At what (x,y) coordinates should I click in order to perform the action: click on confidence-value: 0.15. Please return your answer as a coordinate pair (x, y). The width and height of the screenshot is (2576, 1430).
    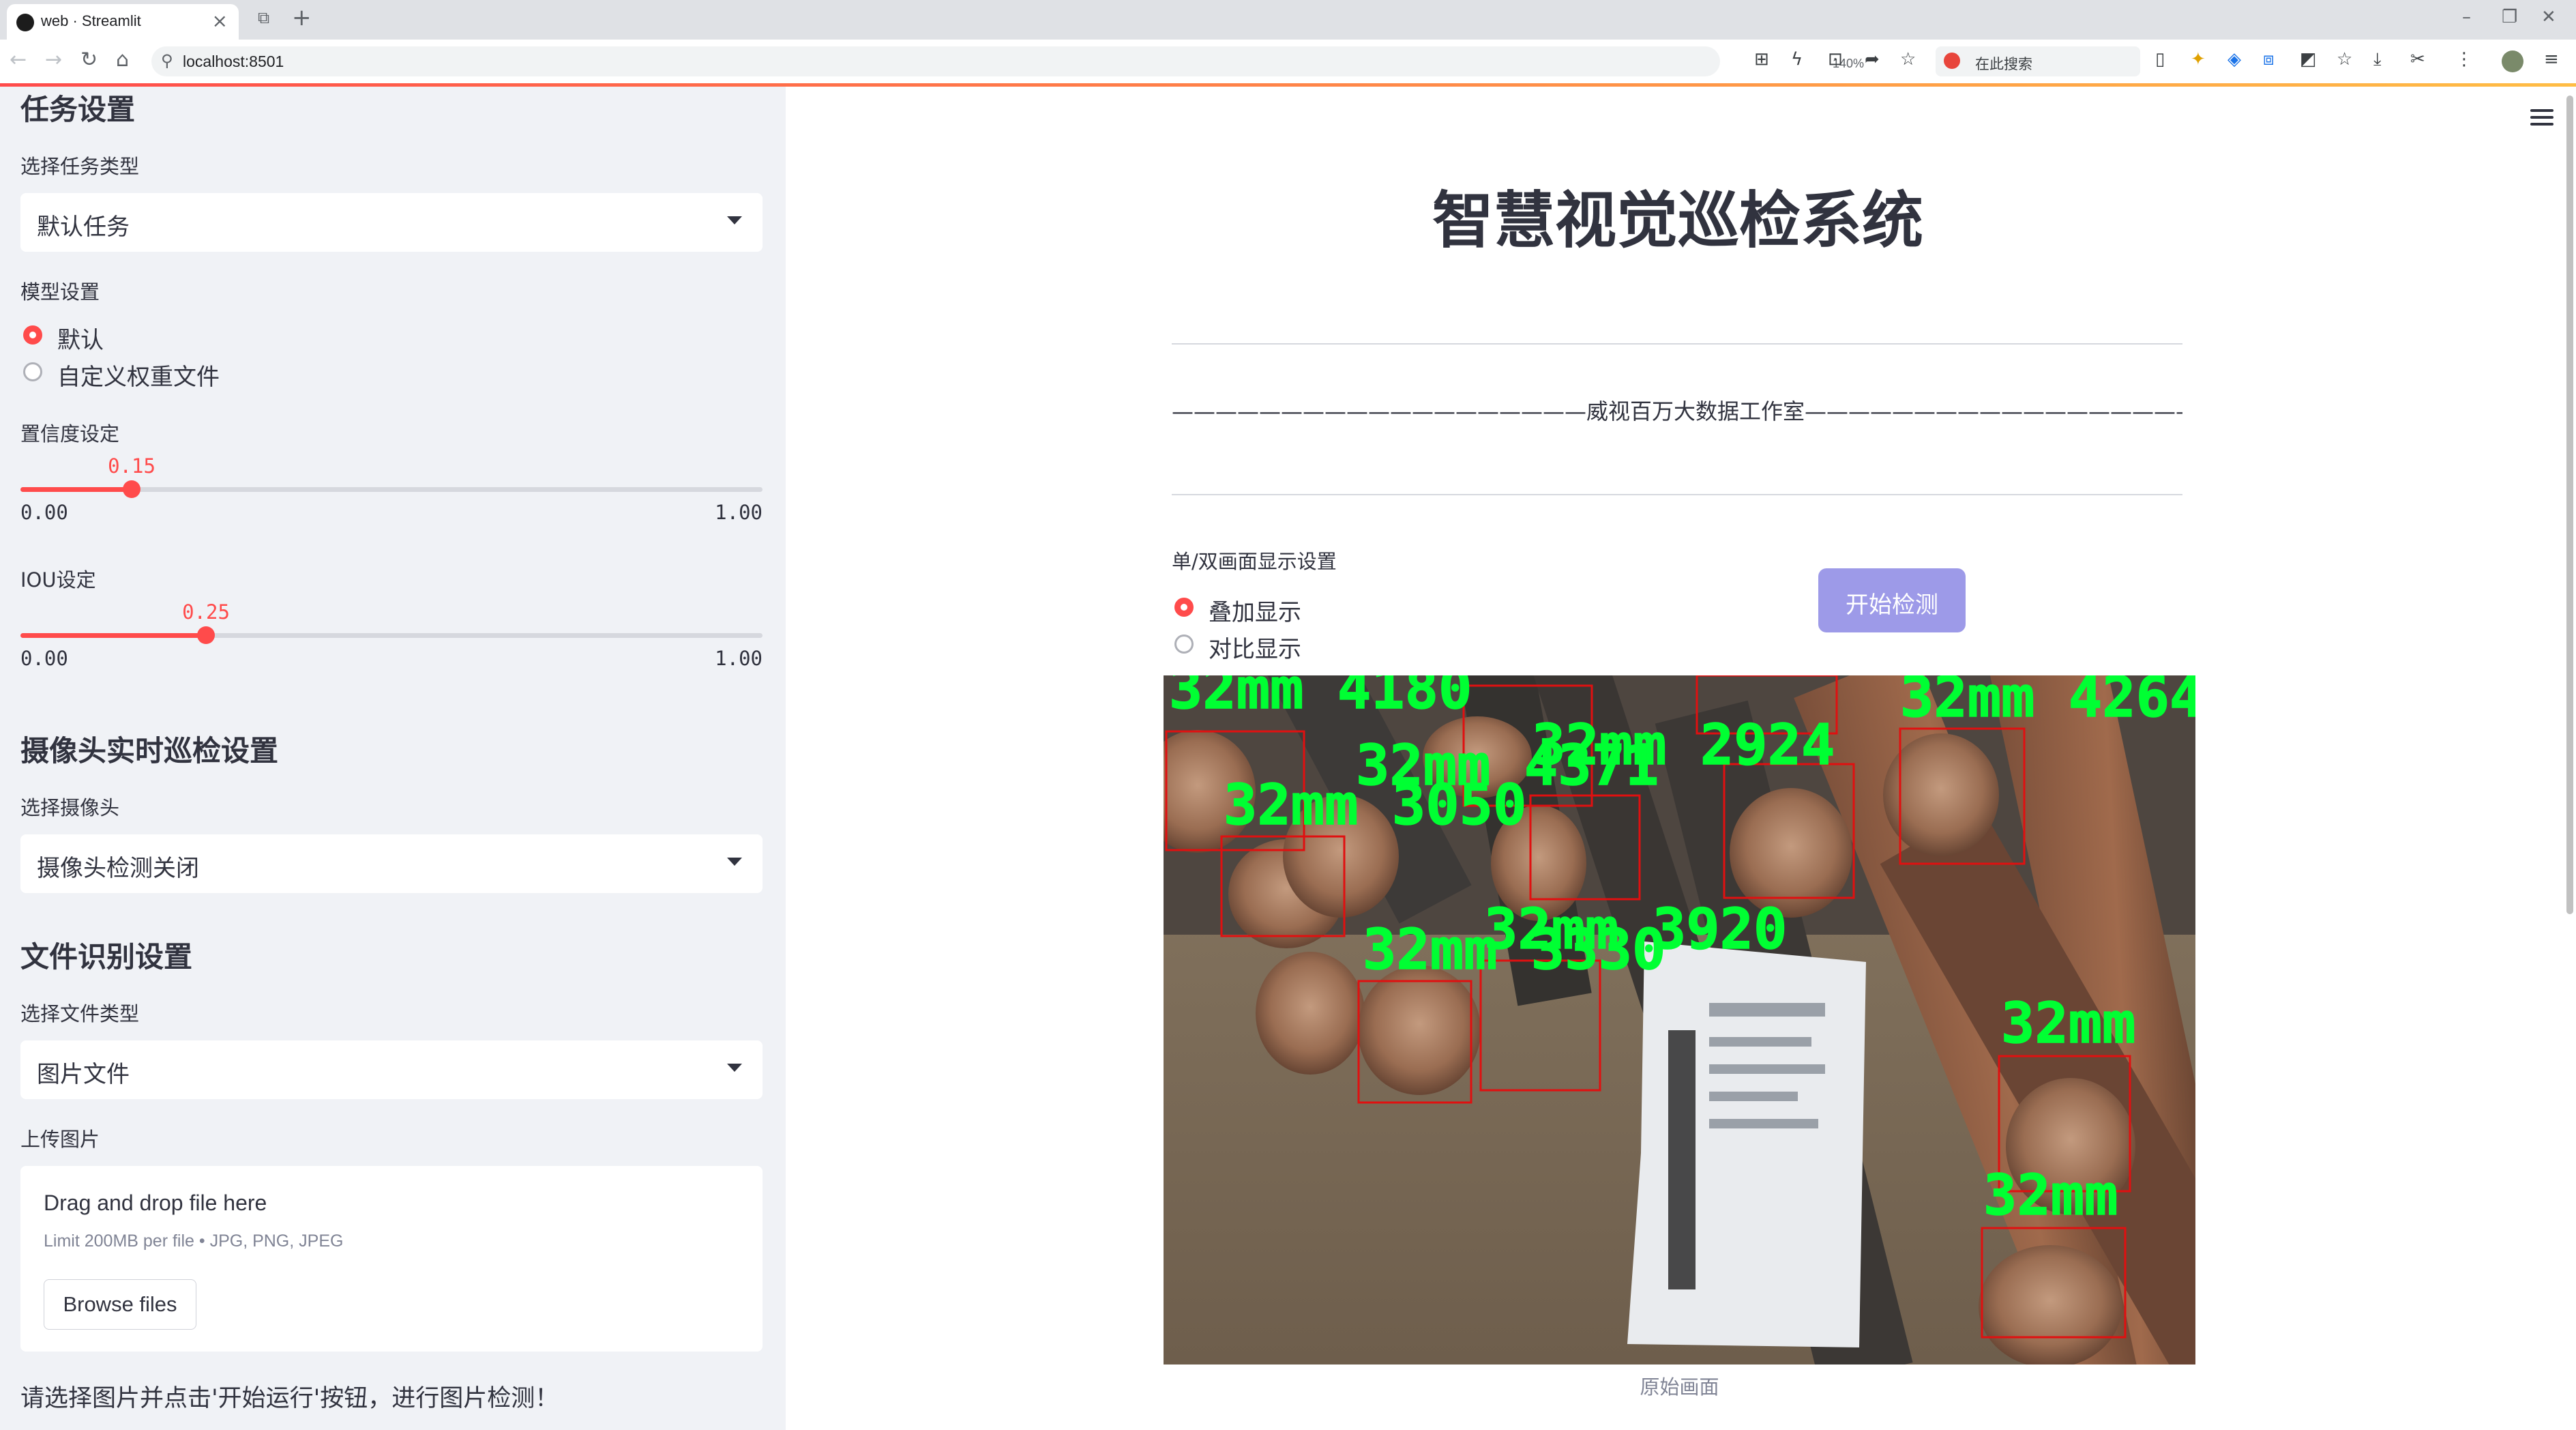
    Looking at the image, I should click on (132, 466).